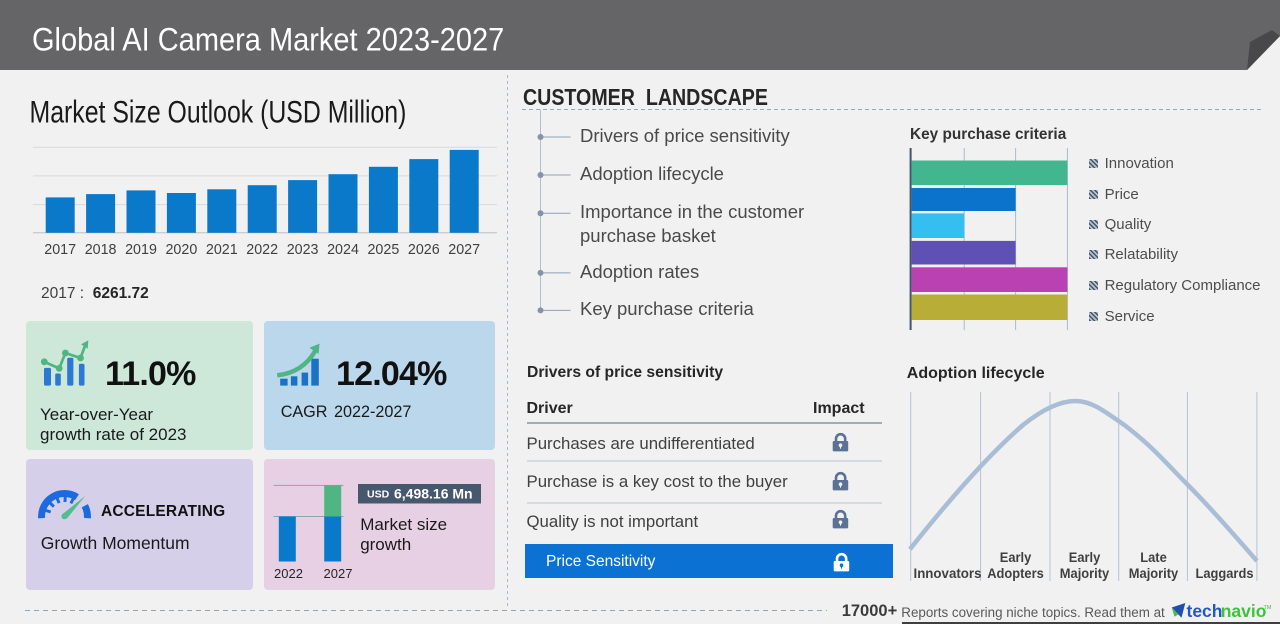 The width and height of the screenshot is (1280, 624). Describe the element at coordinates (433, 494) in the screenshot. I see `svg-text: 6,498.16 Mn` at that location.